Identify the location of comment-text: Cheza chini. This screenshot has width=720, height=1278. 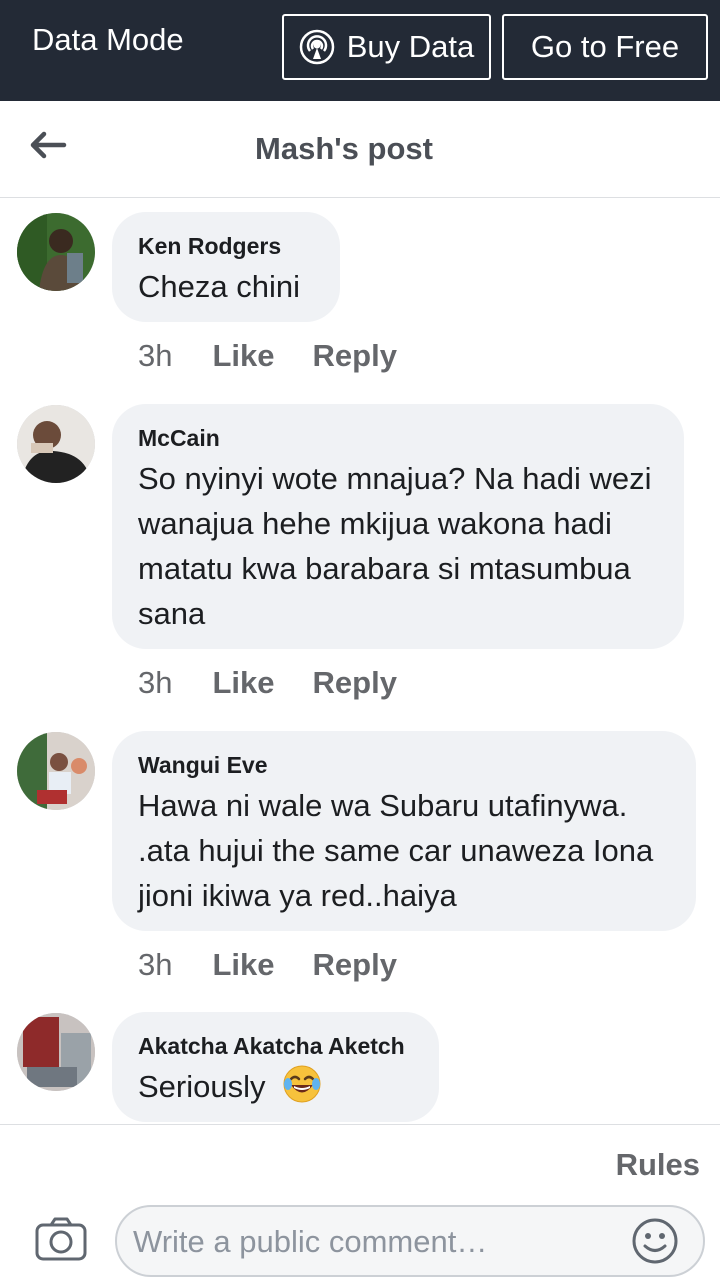
(219, 286).